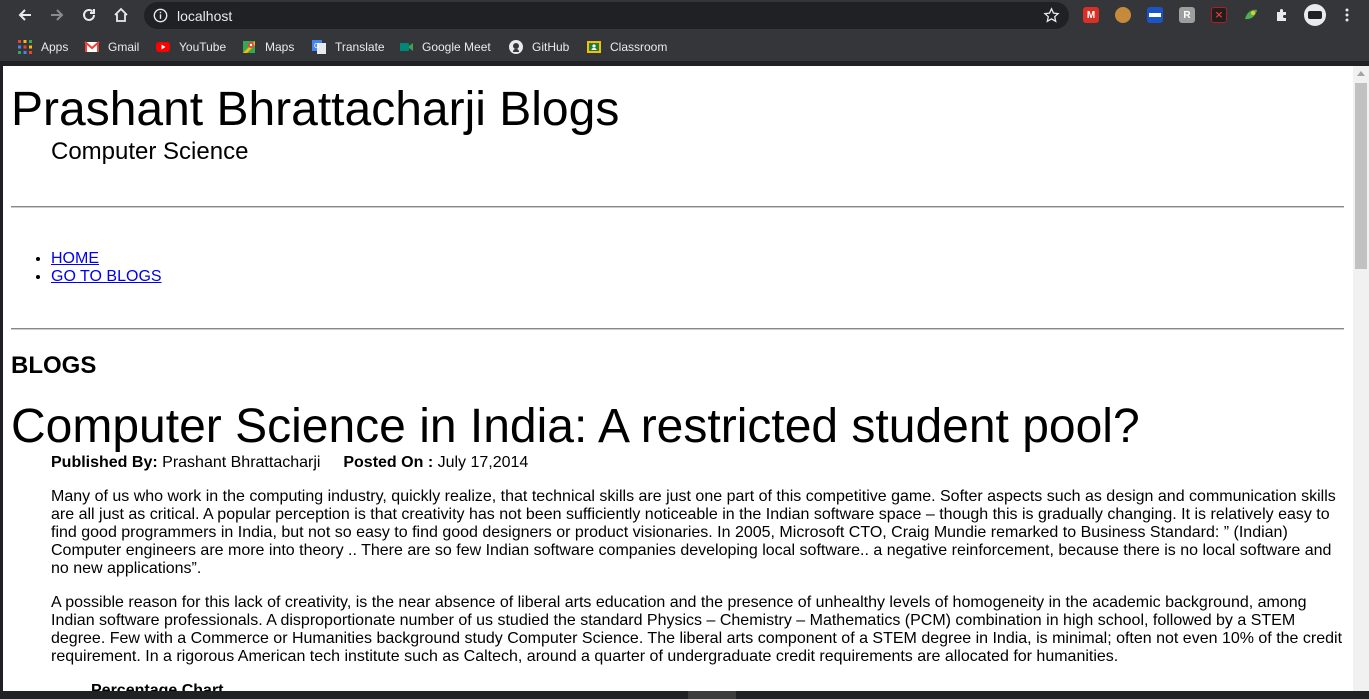  What do you see at coordinates (1187, 15) in the screenshot?
I see `r-icon: R` at bounding box center [1187, 15].